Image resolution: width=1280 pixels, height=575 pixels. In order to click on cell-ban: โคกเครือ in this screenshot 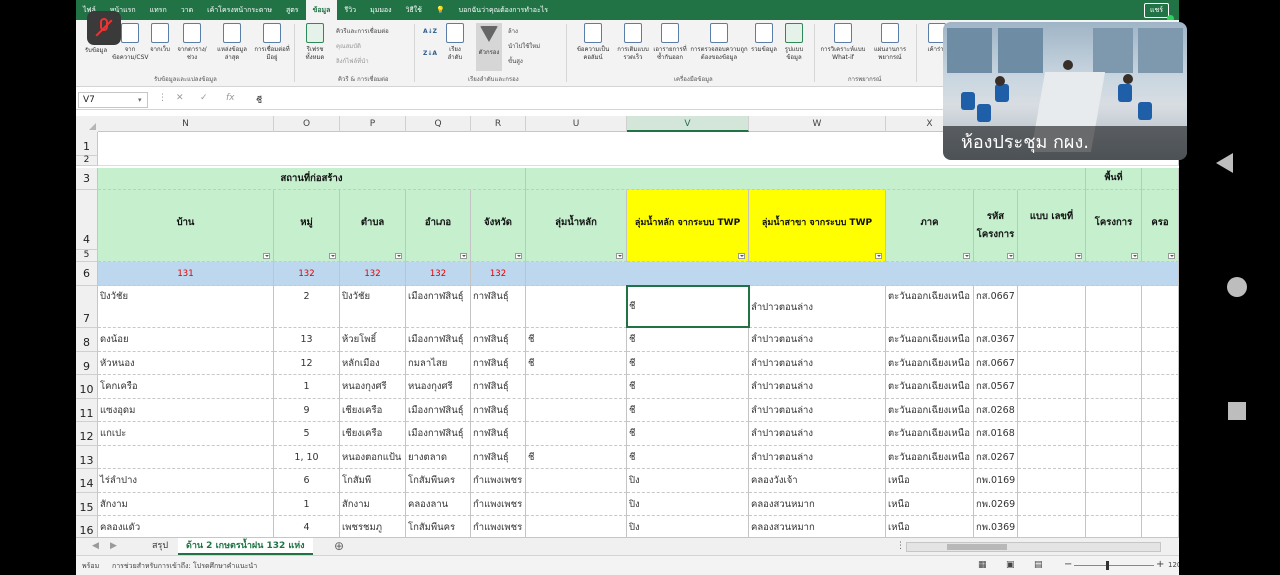, I will do `click(186, 387)`.